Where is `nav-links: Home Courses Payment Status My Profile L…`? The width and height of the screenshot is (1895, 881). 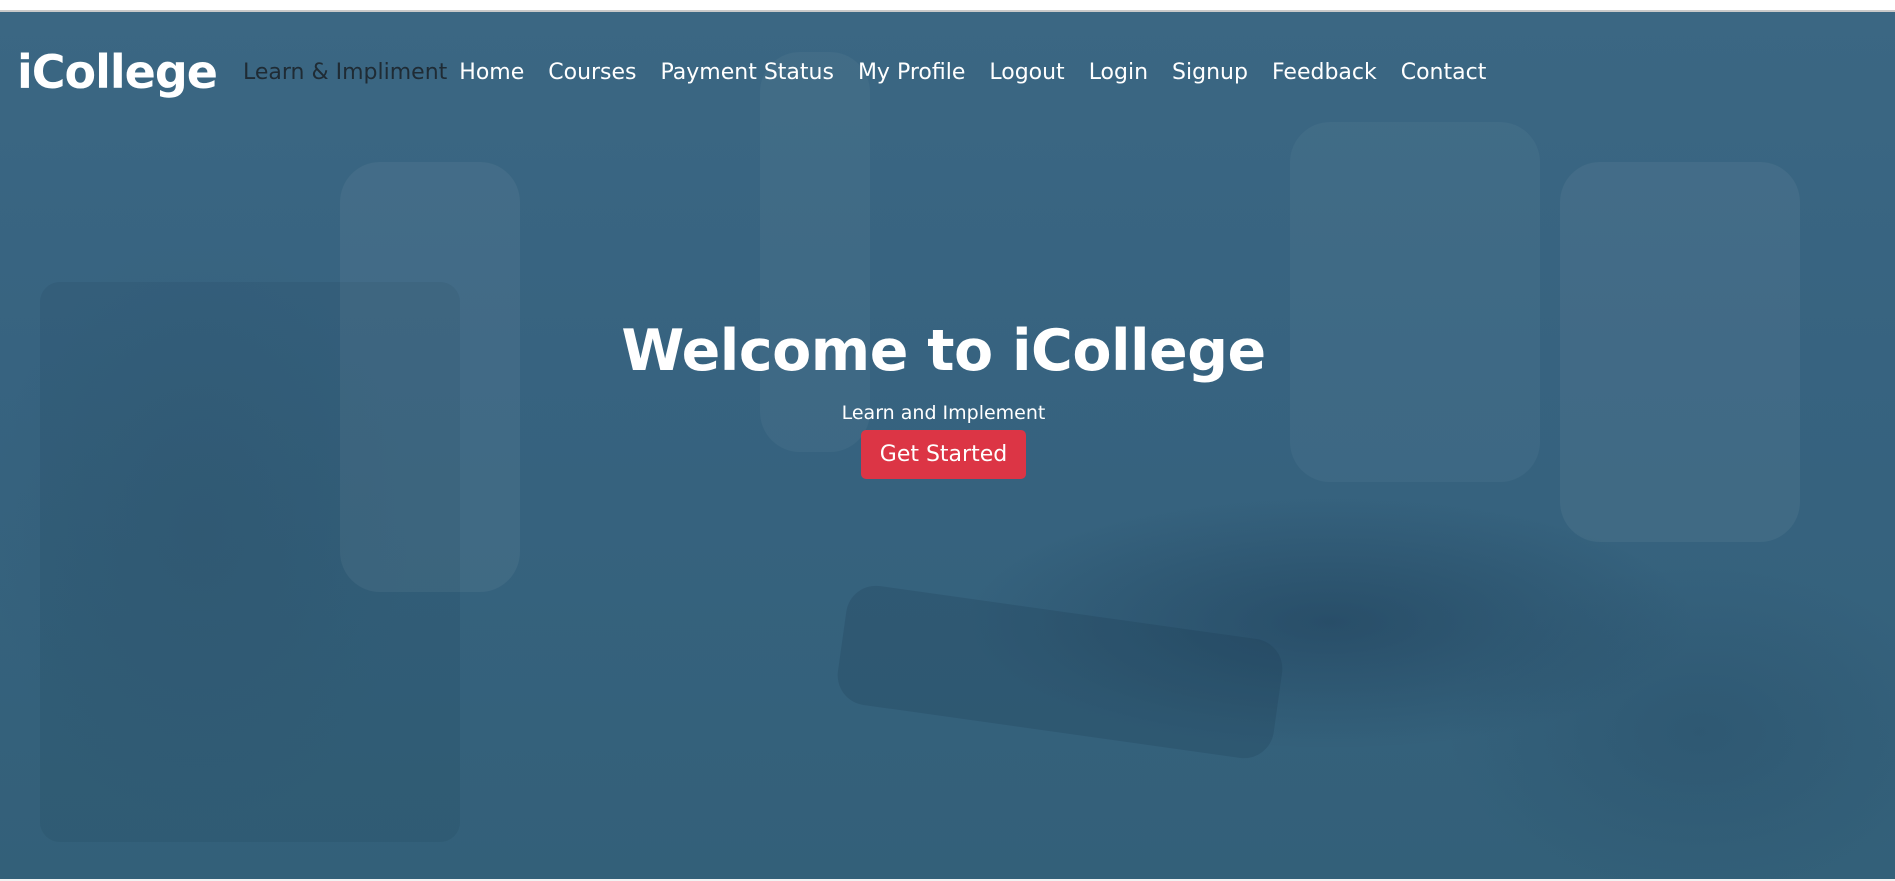 nav-links: Home Courses Payment Status My Profile L… is located at coordinates (984, 72).